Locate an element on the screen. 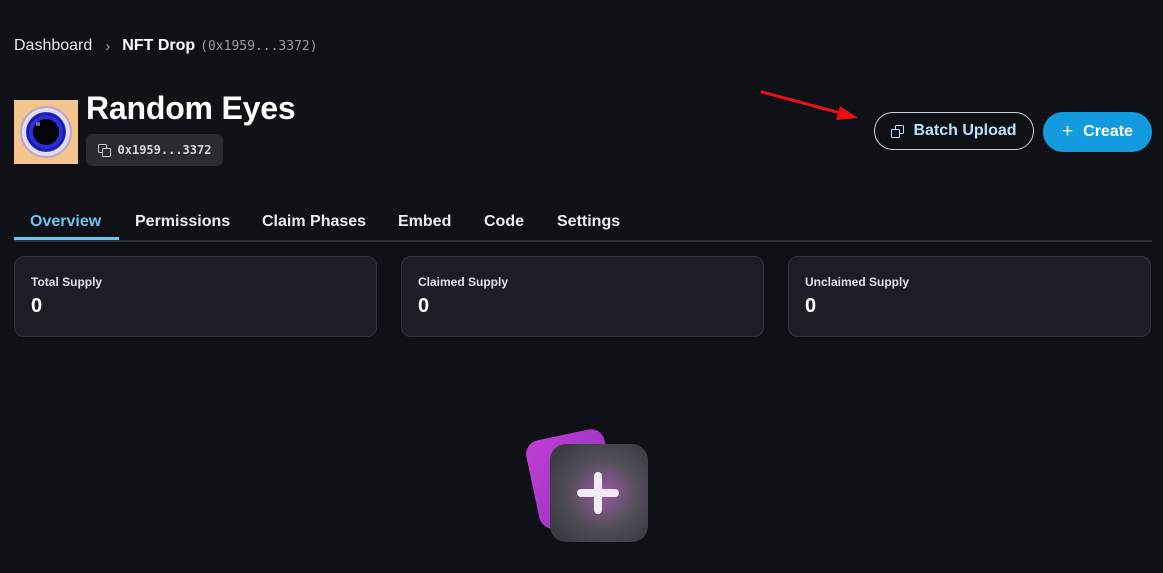 The width and height of the screenshot is (1163, 573). breadcrumb: Dashboard › NFT Drop (0x1959...3372) is located at coordinates (166, 46).